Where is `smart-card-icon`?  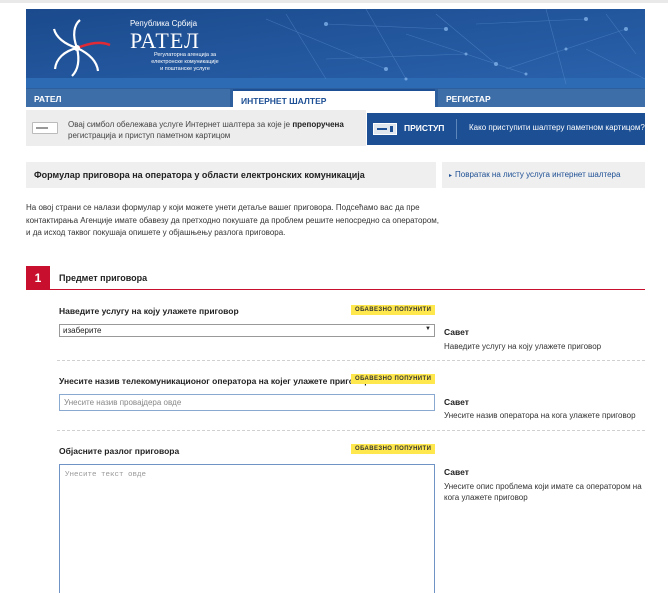
smart-card-icon is located at coordinates (45, 128).